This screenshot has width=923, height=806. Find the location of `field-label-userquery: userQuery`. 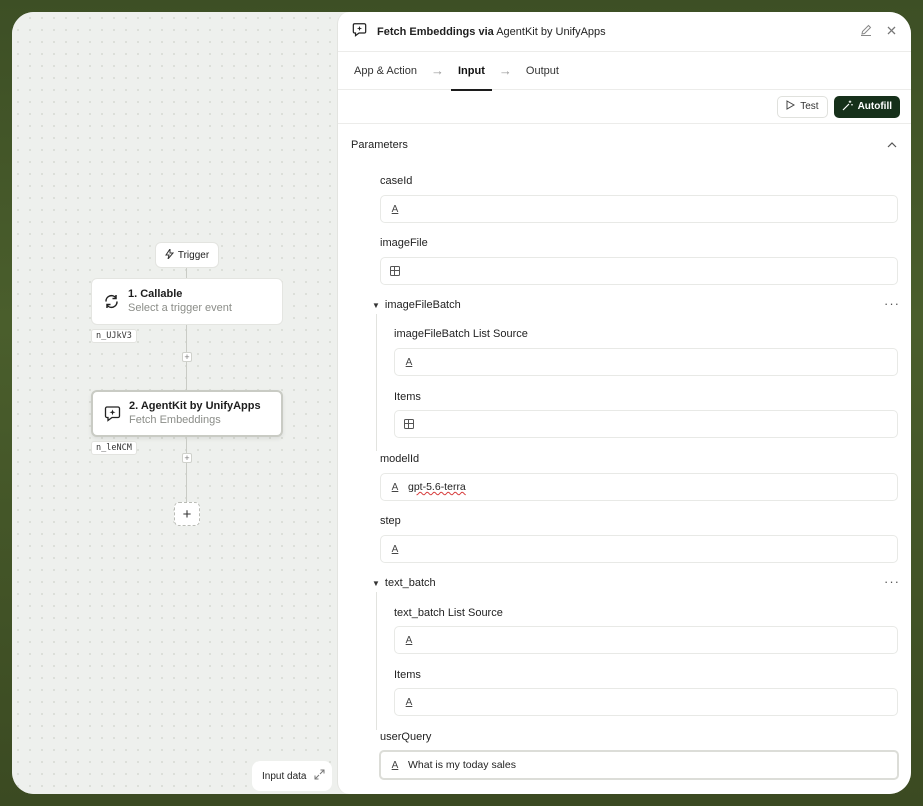

field-label-userquery: userQuery is located at coordinates (406, 737).